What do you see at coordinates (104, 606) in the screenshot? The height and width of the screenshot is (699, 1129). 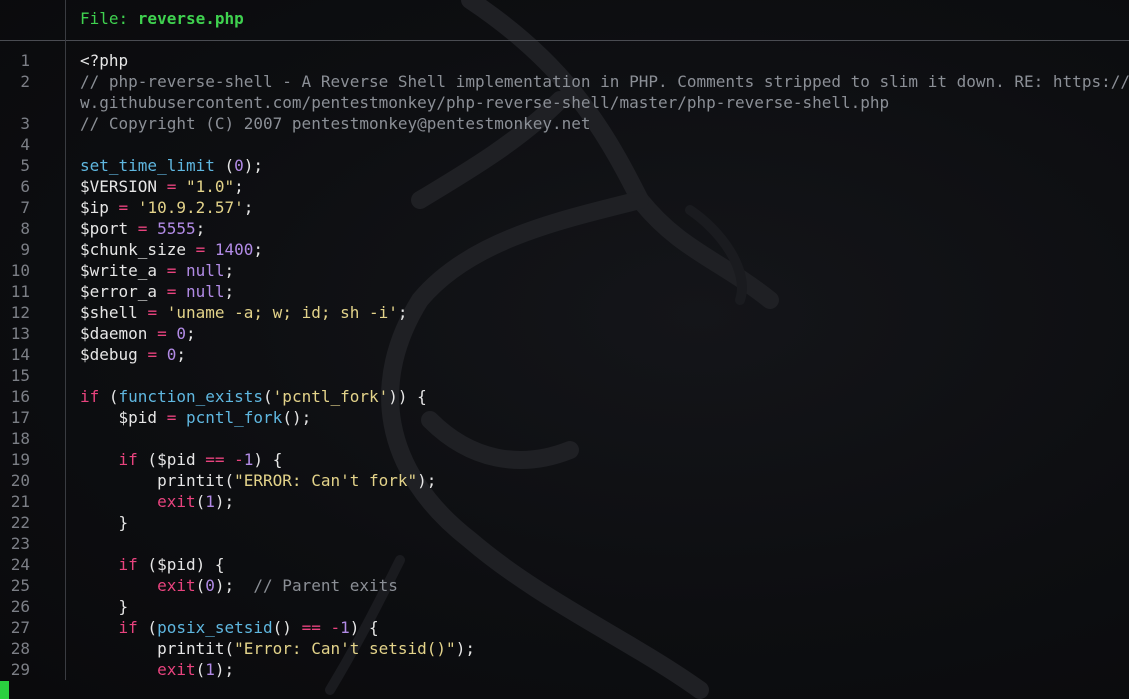 I see `line-text: }` at bounding box center [104, 606].